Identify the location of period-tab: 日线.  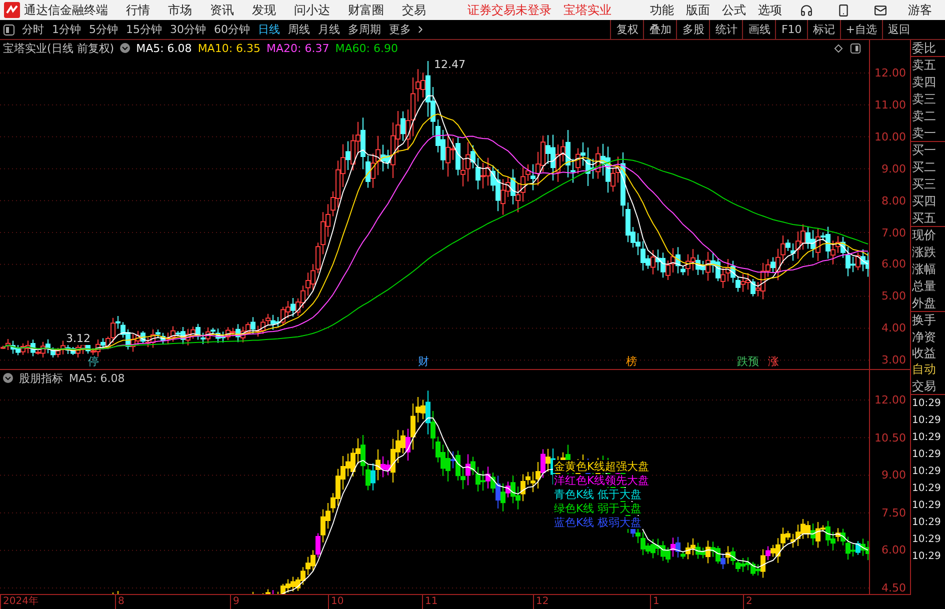
(269, 29).